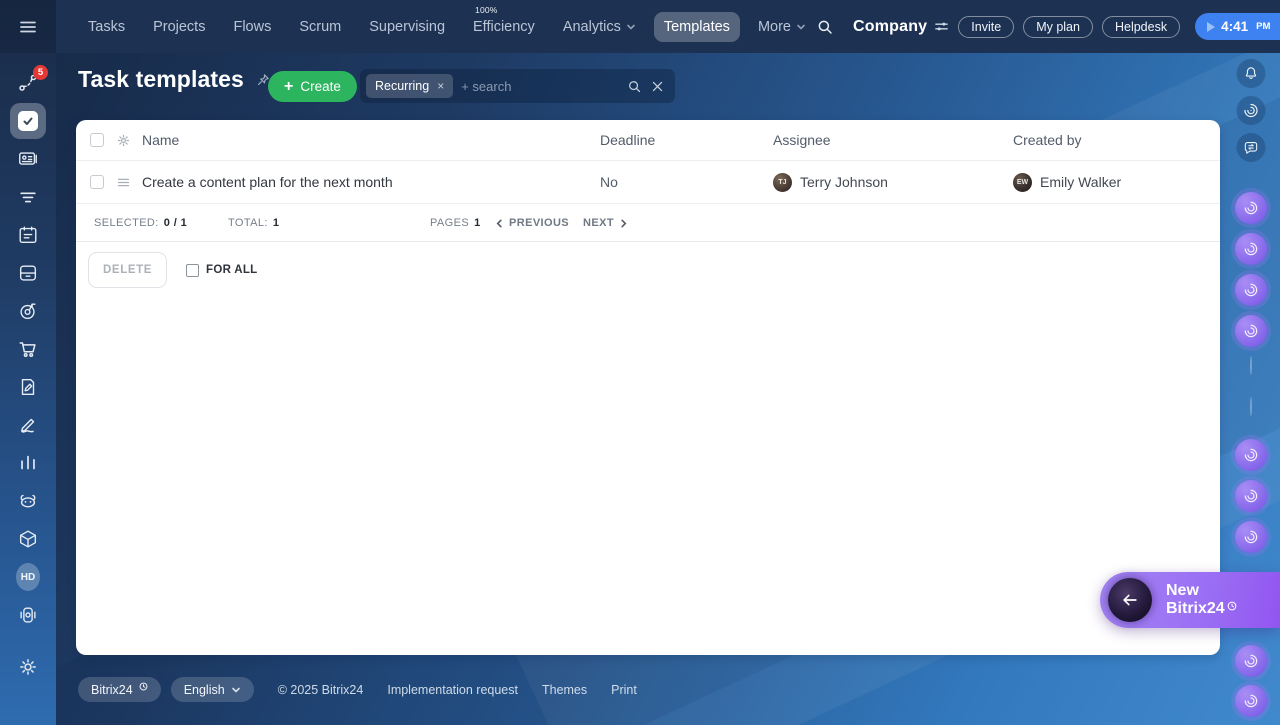 The height and width of the screenshot is (725, 1280). I want to click on hd-video-badge: HD, so click(28, 577).